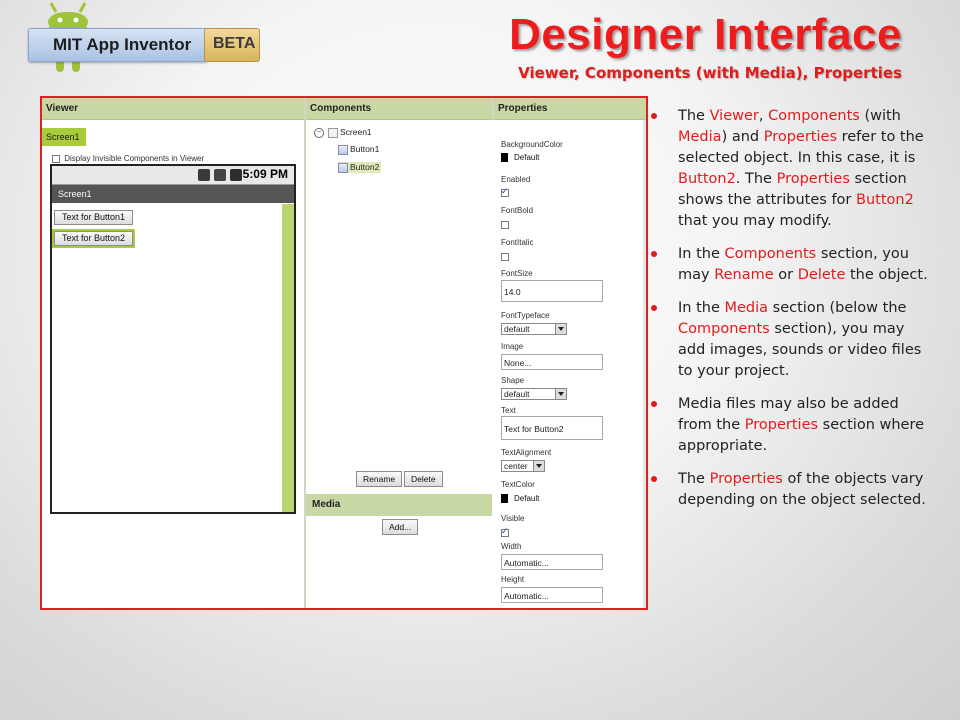 This screenshot has width=960, height=720. What do you see at coordinates (734, 116) in the screenshot?
I see `highlight-term: Viewer` at bounding box center [734, 116].